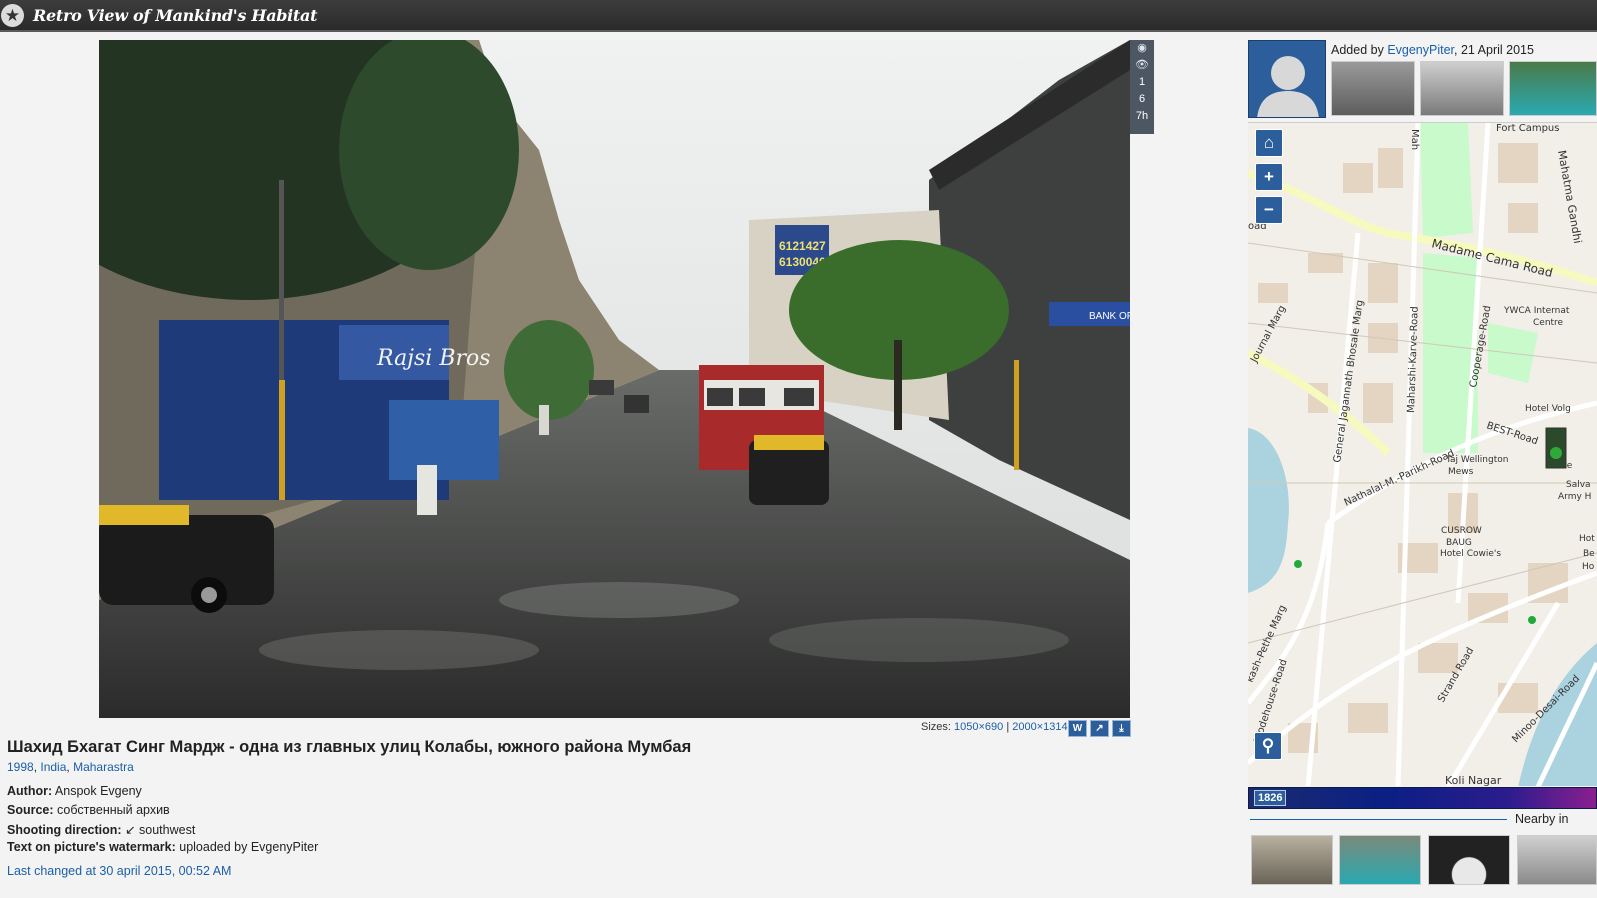  I want to click on map-label-centre: Centre, so click(1548, 323).